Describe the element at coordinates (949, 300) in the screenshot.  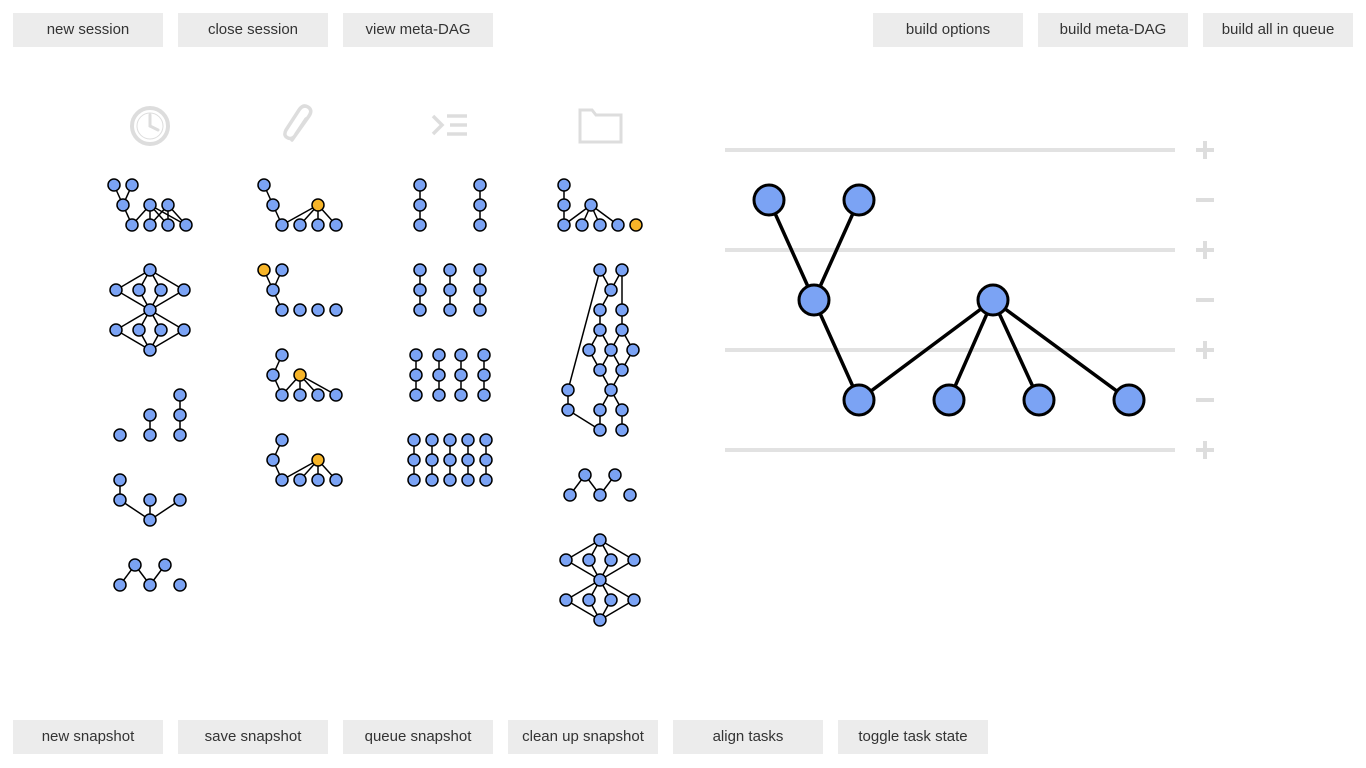
I see `editor-dag` at that location.